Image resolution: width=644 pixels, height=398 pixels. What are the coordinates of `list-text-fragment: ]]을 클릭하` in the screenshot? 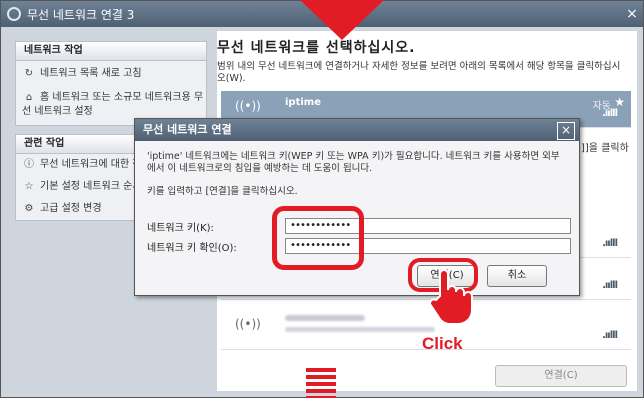 It's located at (605, 148).